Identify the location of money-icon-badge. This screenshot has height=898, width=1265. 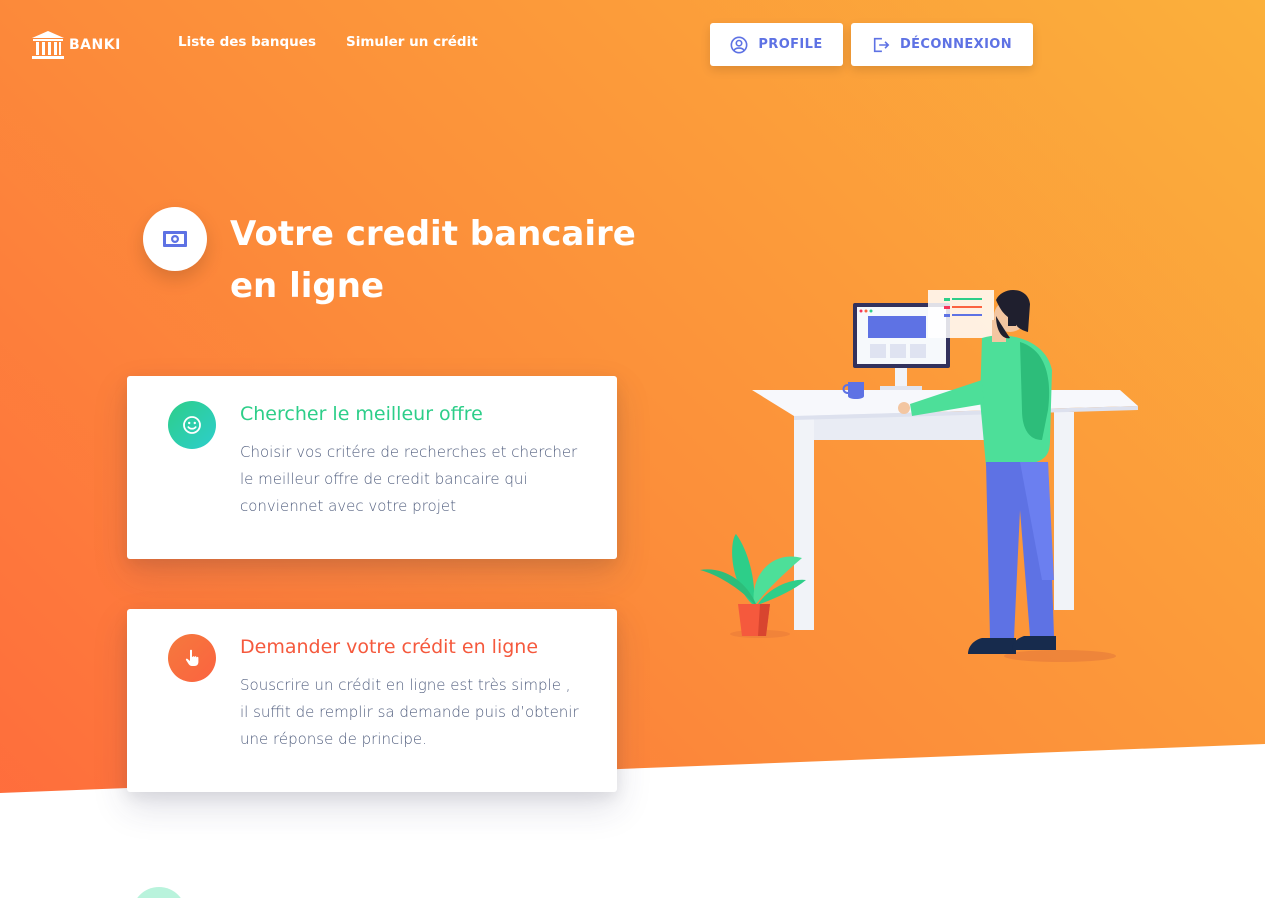
(175, 239).